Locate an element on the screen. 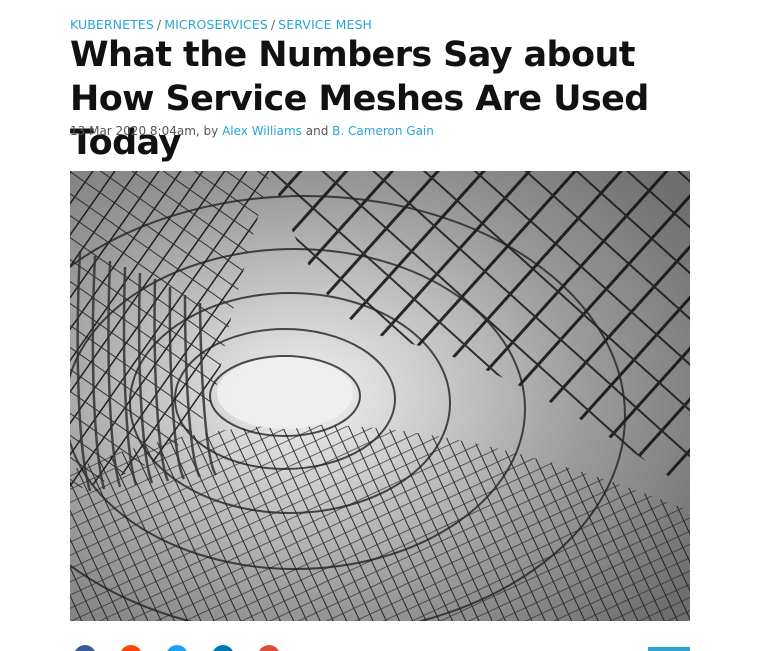 This screenshot has height=651, width=761. twitter-icon is located at coordinates (177, 648).